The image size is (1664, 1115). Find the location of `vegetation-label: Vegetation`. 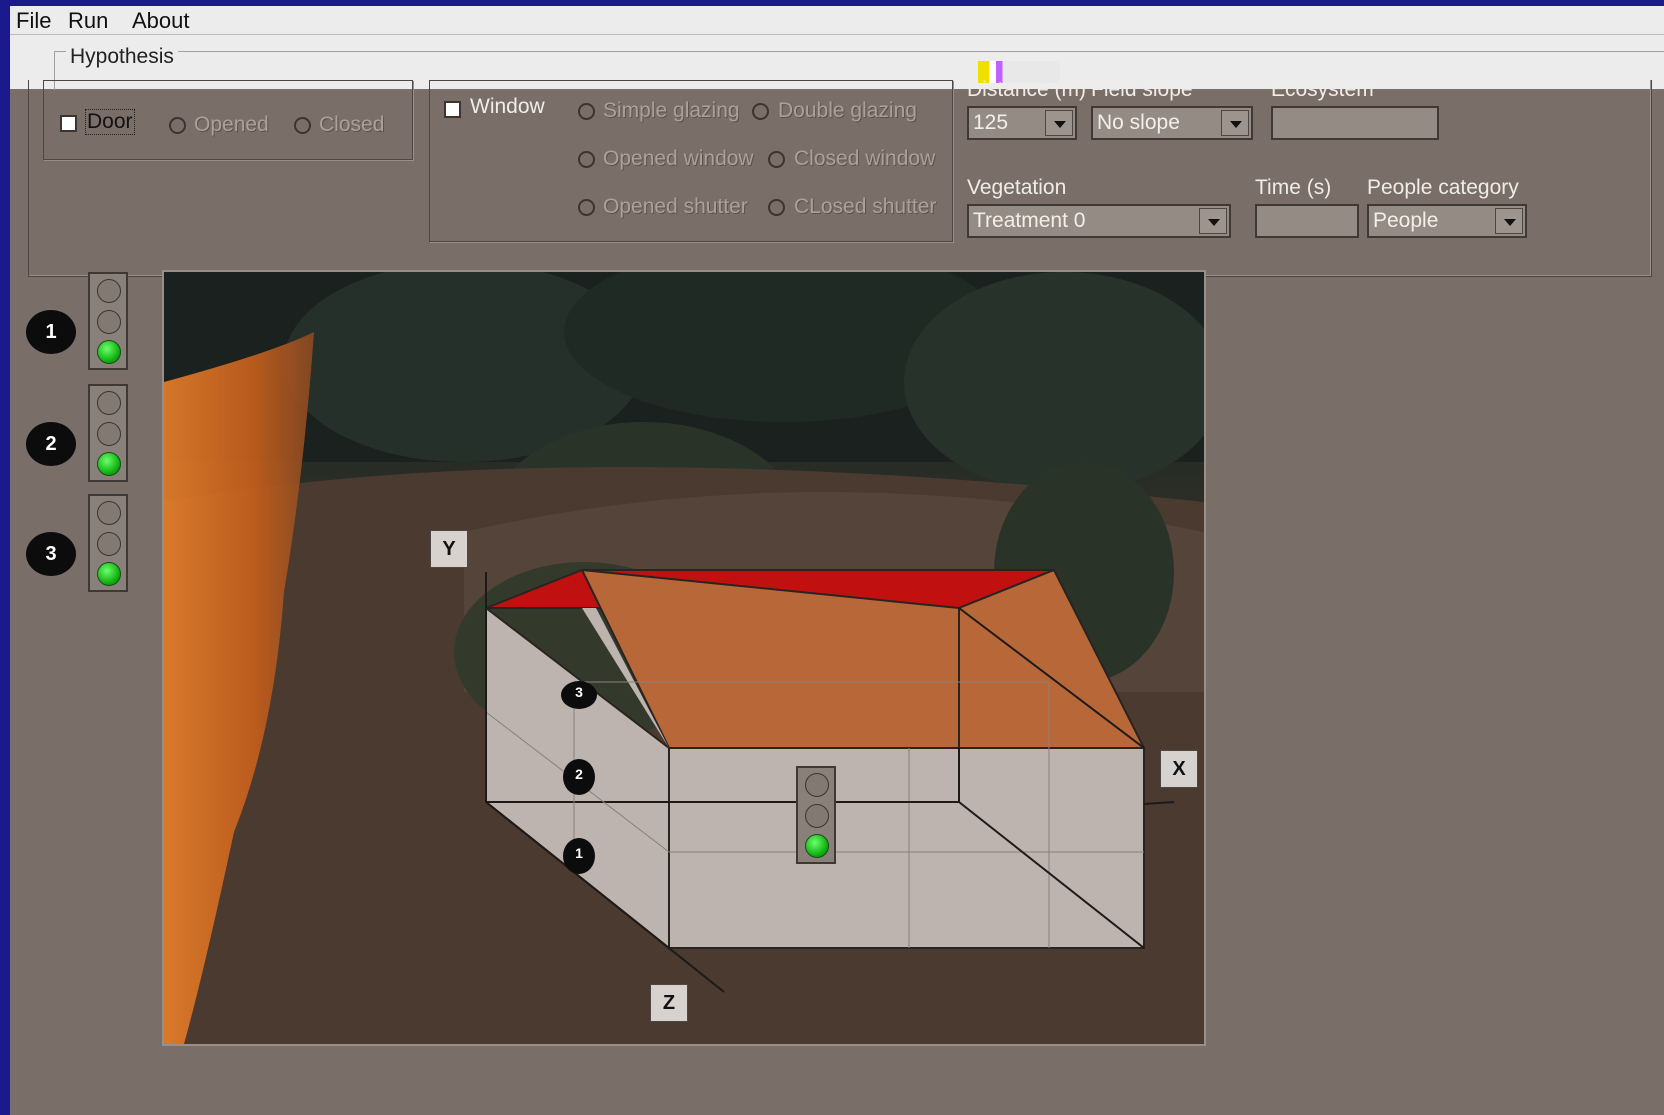

vegetation-label: Vegetation is located at coordinates (1017, 187).